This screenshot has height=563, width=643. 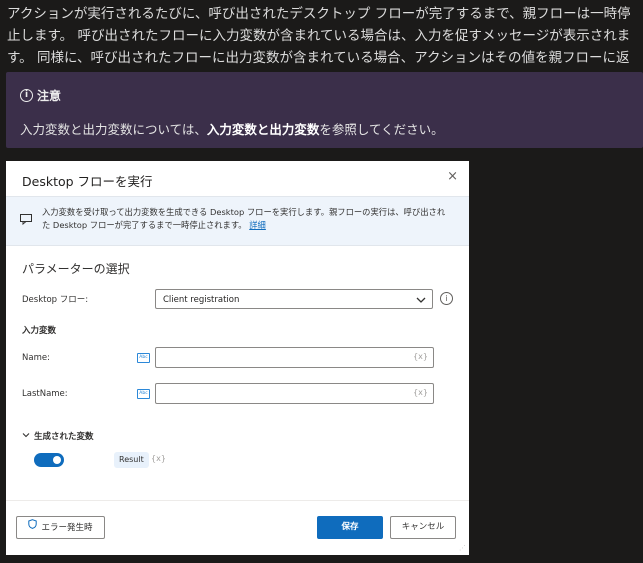 I want to click on input-variables-title: 入力変数, so click(x=39, y=331).